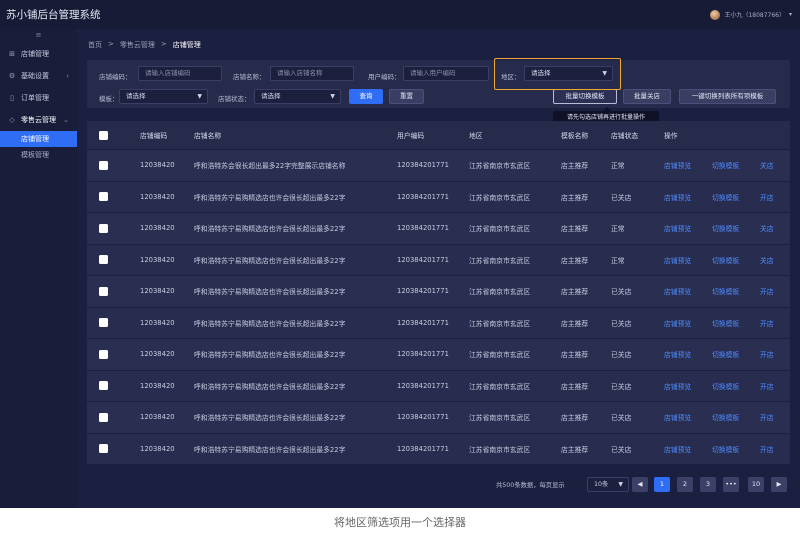 Image resolution: width=800 pixels, height=534 pixels. Describe the element at coordinates (406, 96) in the screenshot. I see `reset-button: 重置` at that location.